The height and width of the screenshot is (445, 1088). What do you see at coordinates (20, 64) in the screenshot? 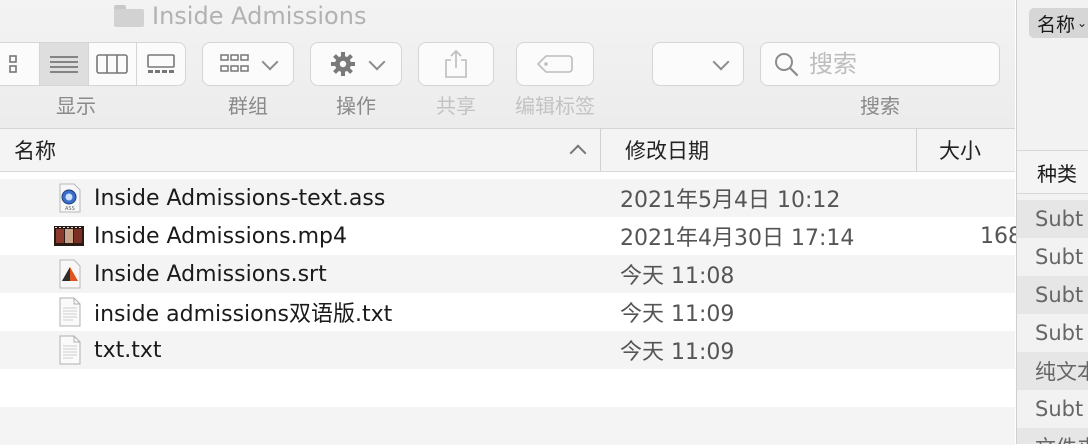
I see `icon-view-button` at bounding box center [20, 64].